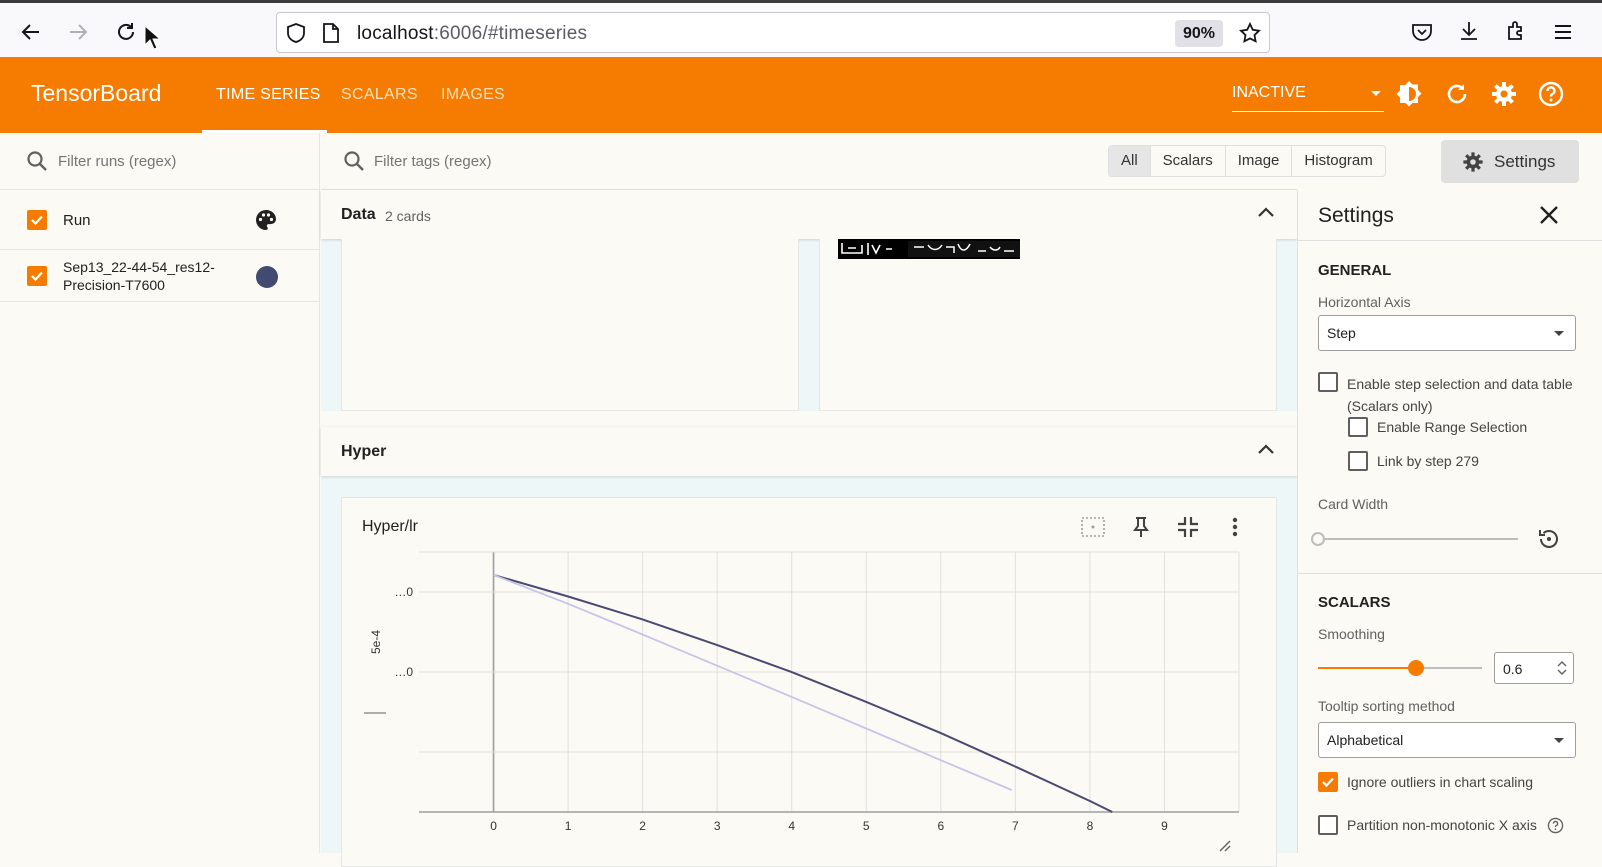 The image size is (1602, 867). Describe the element at coordinates (1337, 161) in the screenshot. I see `filter-histogram-button: Histogram` at that location.